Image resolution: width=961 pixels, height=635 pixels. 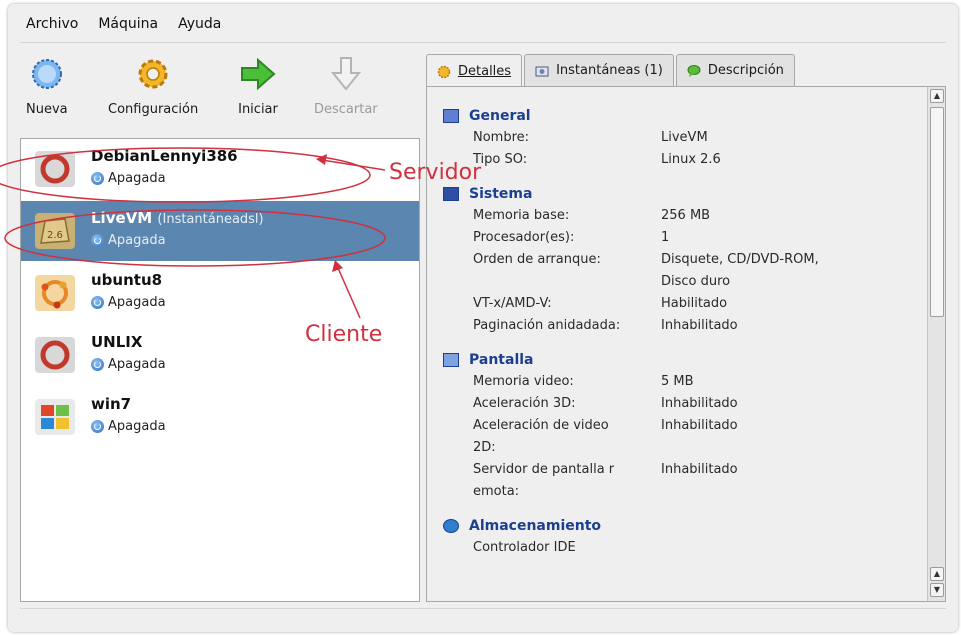 What do you see at coordinates (484, 447) in the screenshot?
I see `property-row: 2D:` at bounding box center [484, 447].